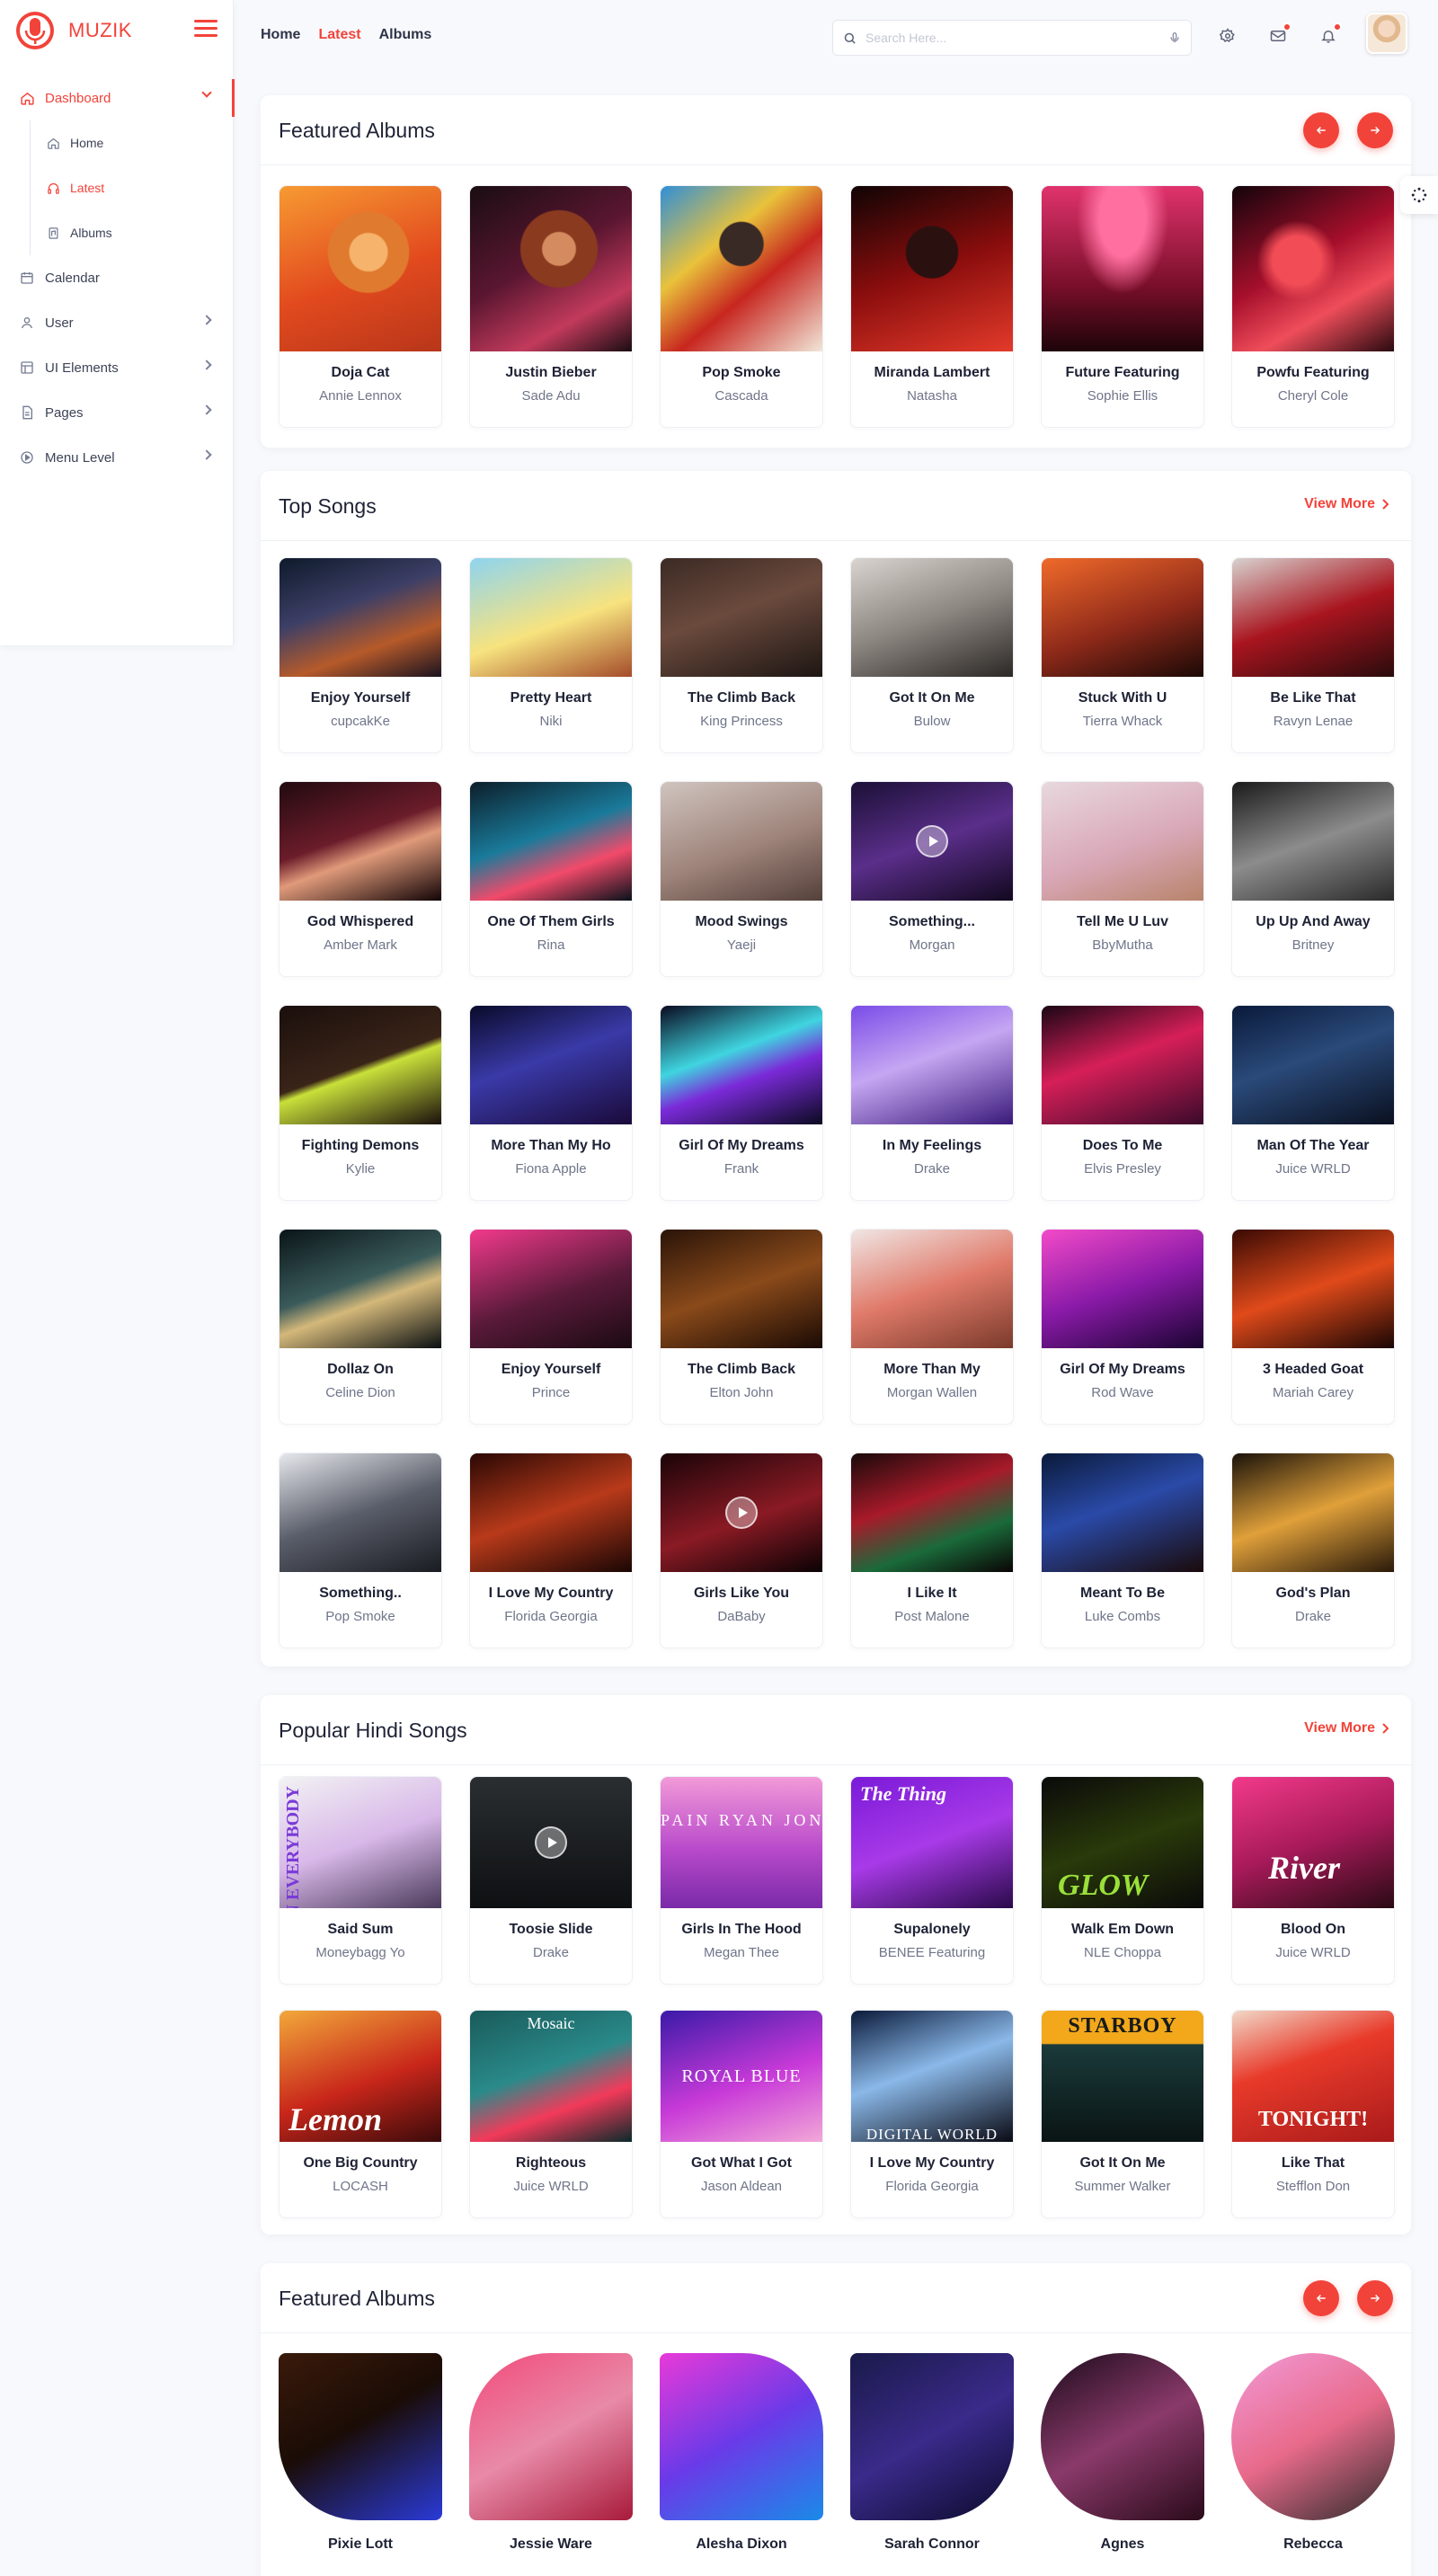  I want to click on song-tile: Enjoy Yourself Prince, so click(551, 1327).